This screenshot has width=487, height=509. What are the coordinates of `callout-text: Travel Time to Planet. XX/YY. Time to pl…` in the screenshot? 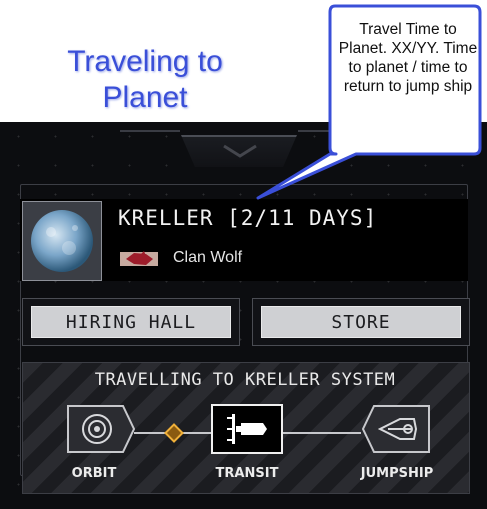 It's located at (408, 58).